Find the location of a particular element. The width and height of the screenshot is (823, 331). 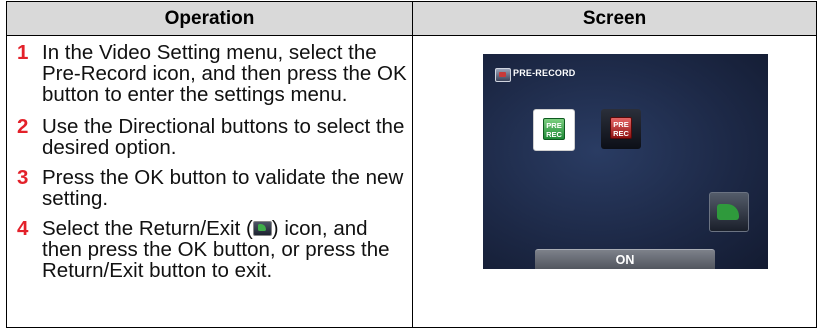

header-screen: Screen is located at coordinates (614, 18).